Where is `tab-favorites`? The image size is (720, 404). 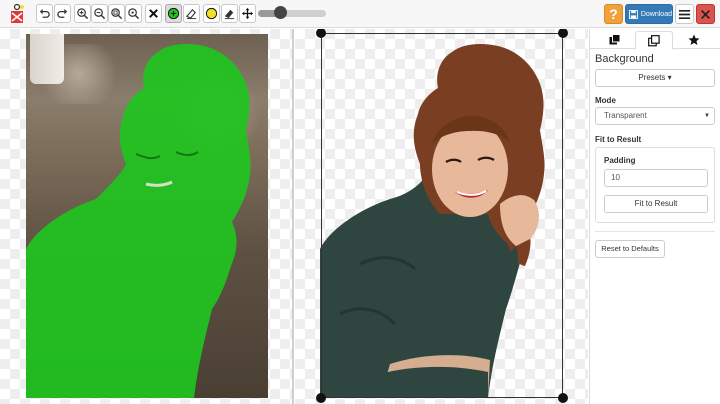
tab-favorites is located at coordinates (694, 40).